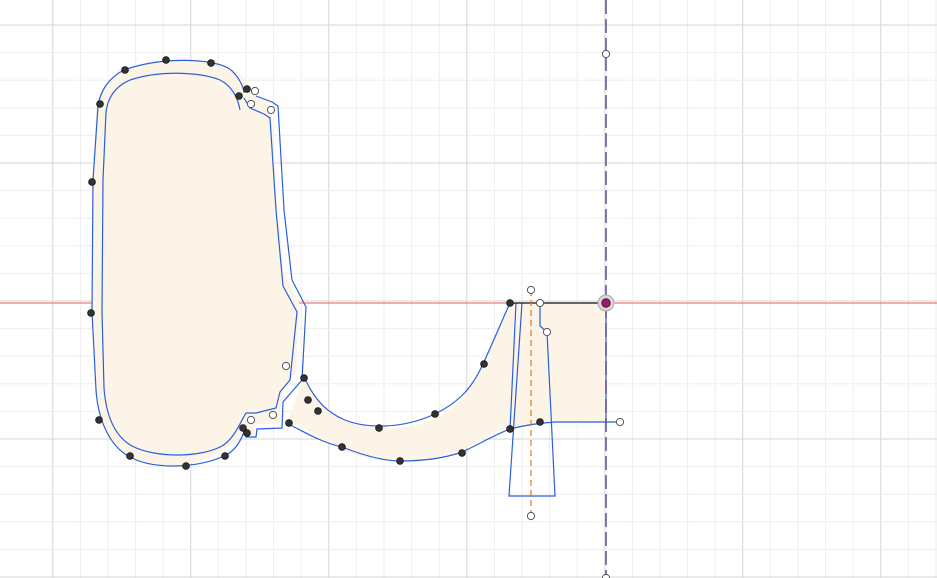 The width and height of the screenshot is (937, 578). I want to click on origin-point, so click(606, 303).